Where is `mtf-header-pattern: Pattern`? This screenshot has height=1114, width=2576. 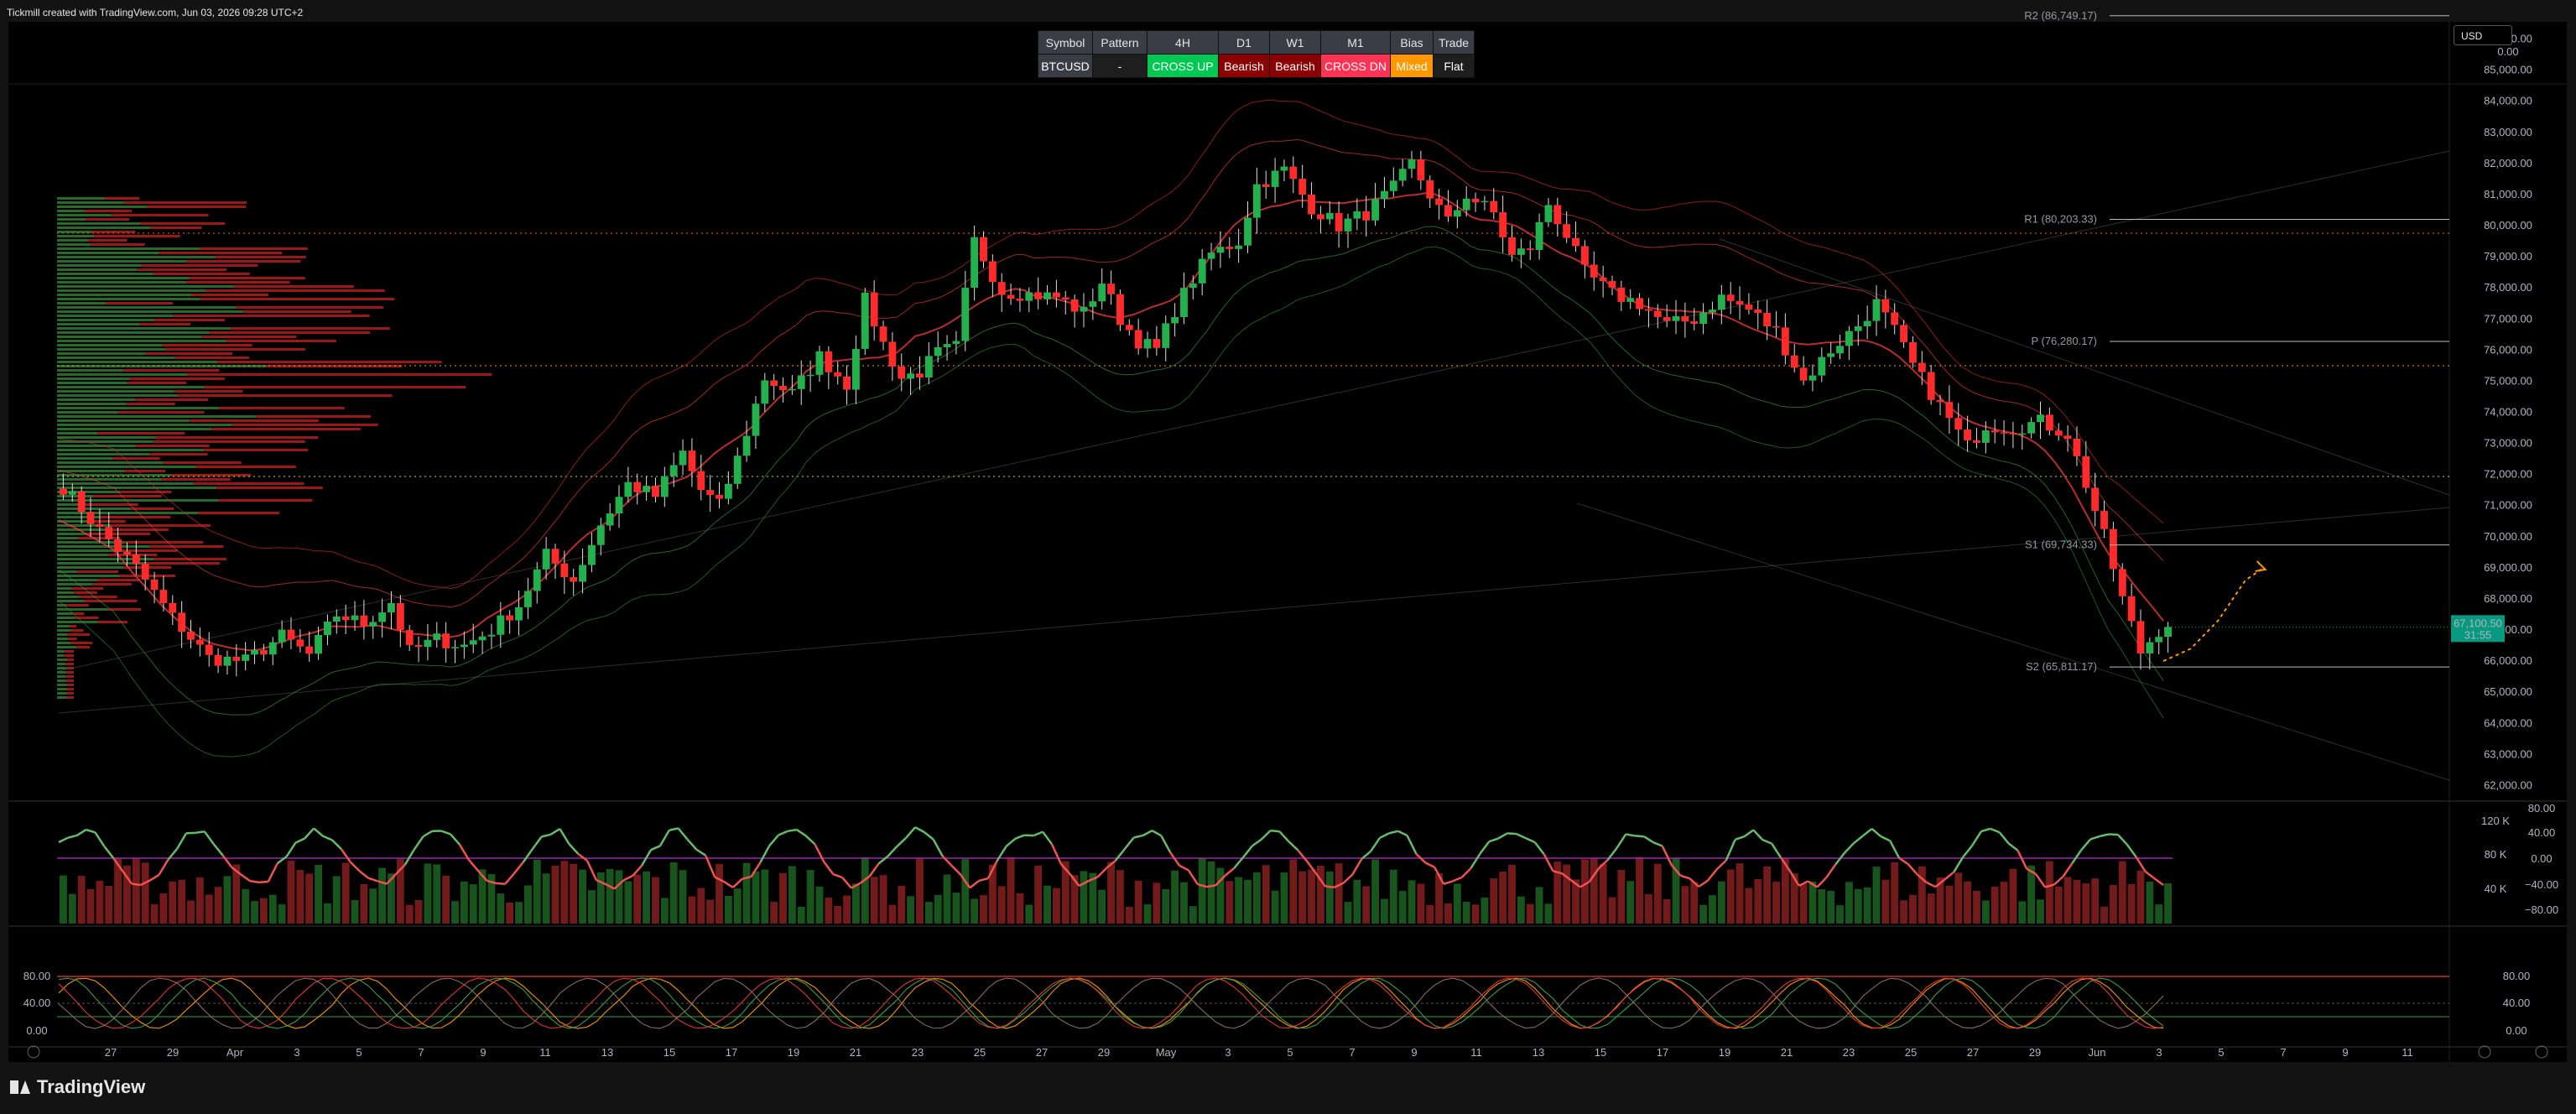
mtf-header-pattern: Pattern is located at coordinates (1119, 42).